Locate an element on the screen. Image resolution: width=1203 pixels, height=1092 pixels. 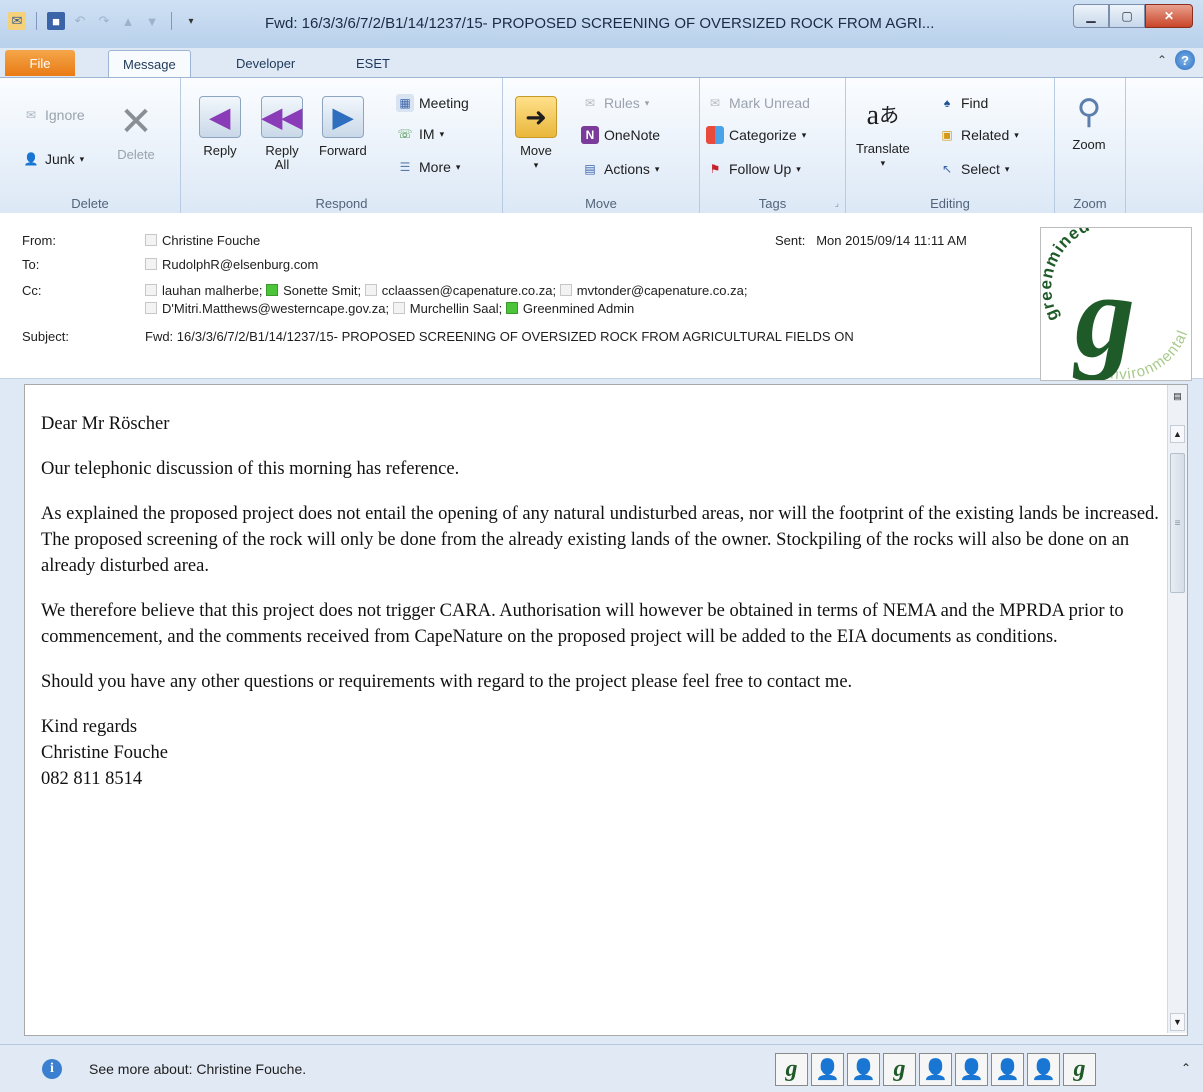
vertical-scrollbar: ▤ ▲ ≡ ▼ is located at coordinates (1177, 709).